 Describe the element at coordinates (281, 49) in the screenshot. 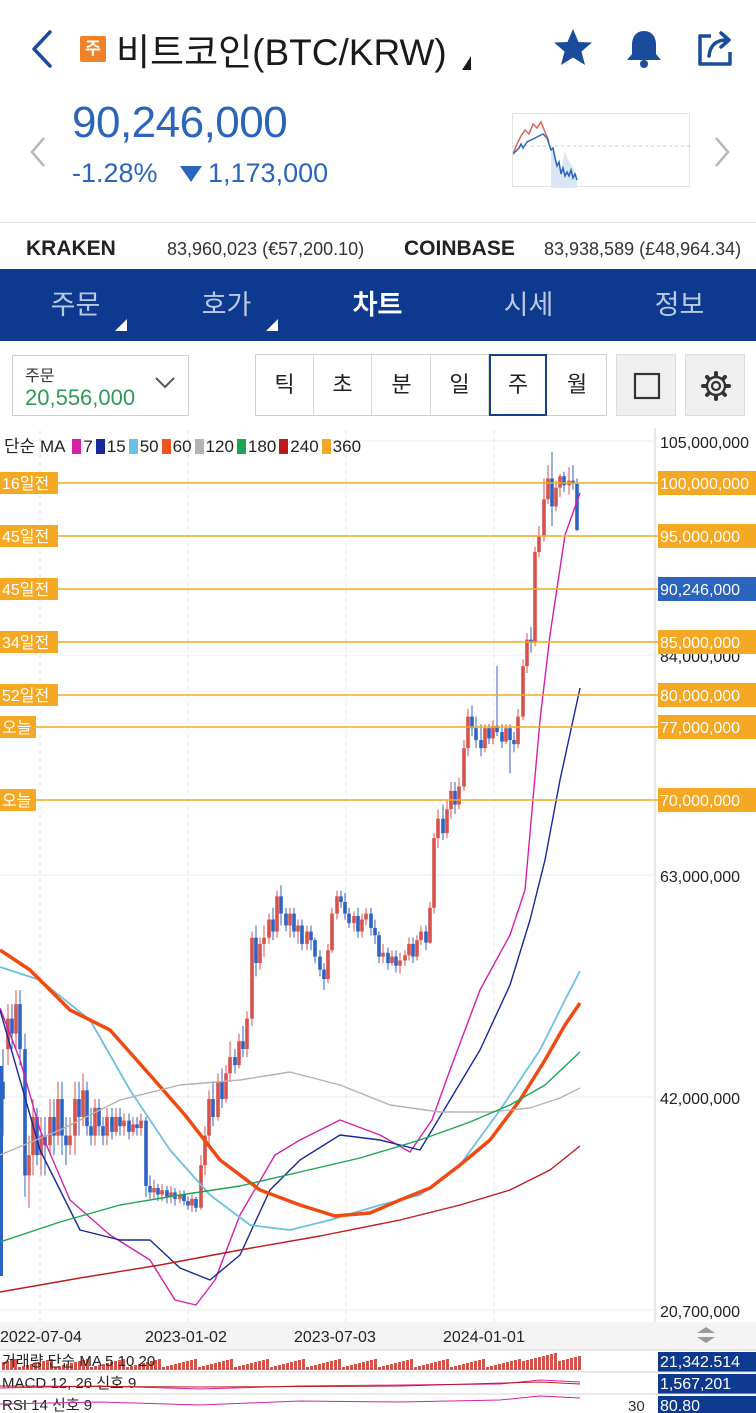

I see `page-title: 비트코인(BTC/KRW)` at that location.